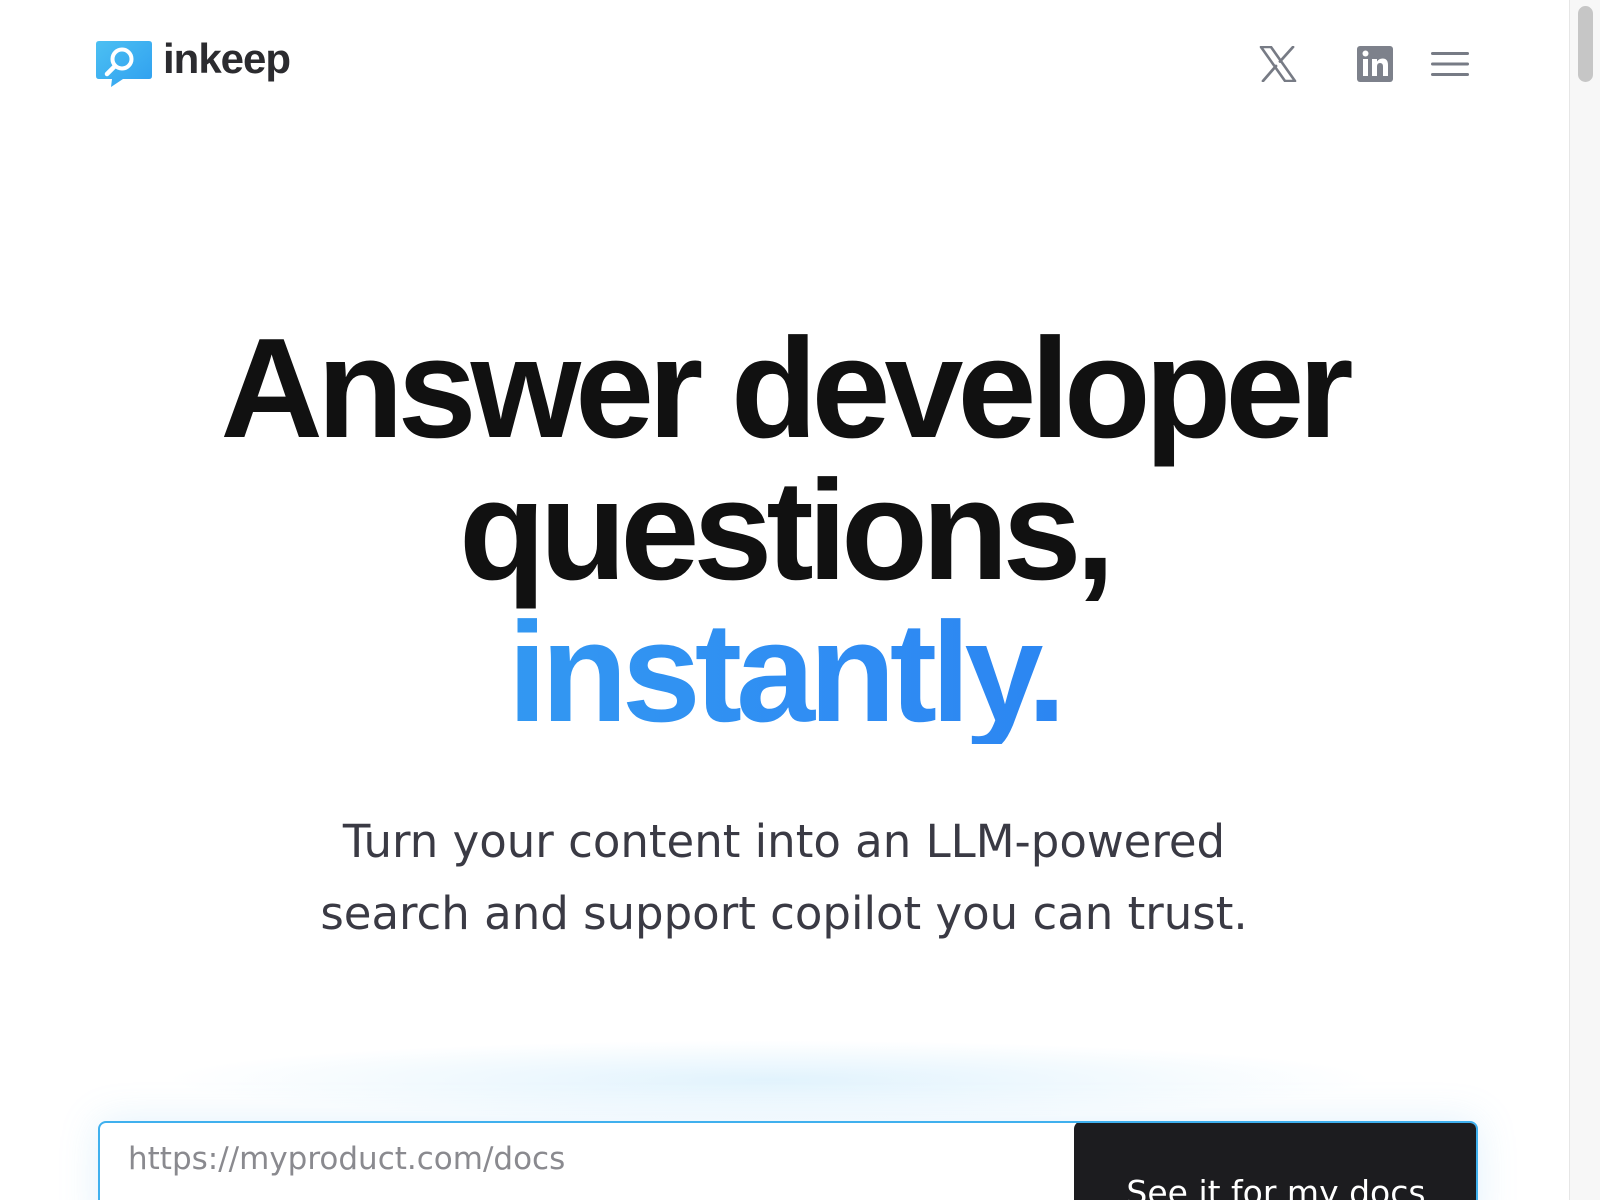 The width and height of the screenshot is (1600, 1200). What do you see at coordinates (586, 1161) in the screenshot?
I see `docs-url-input` at bounding box center [586, 1161].